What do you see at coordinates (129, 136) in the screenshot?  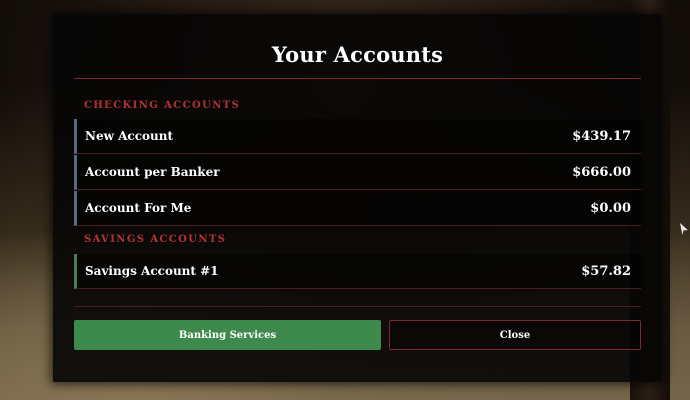 I see `account-name: New Account` at bounding box center [129, 136].